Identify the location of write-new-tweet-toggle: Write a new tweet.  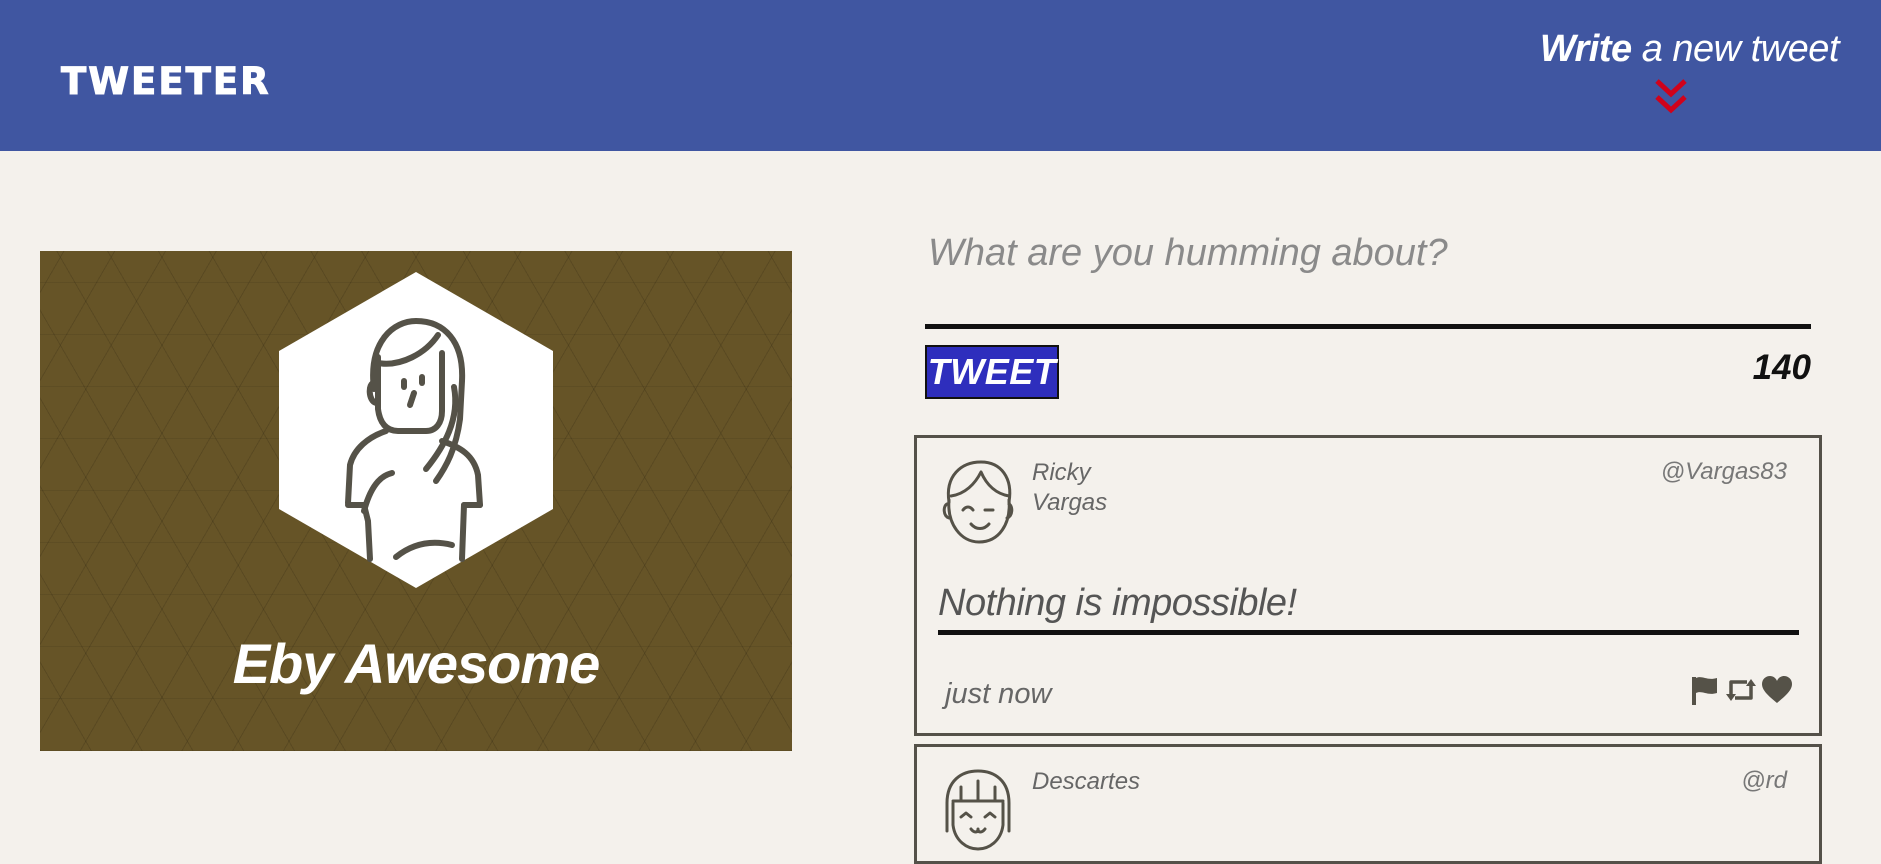
(1679, 71).